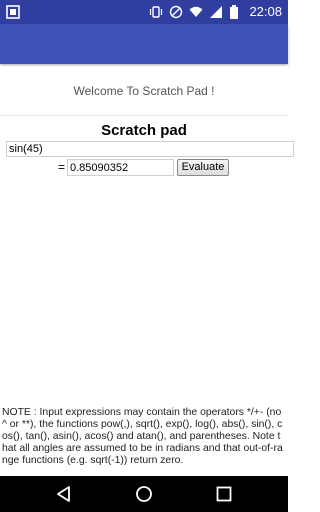  I want to click on signal-icon, so click(216, 12).